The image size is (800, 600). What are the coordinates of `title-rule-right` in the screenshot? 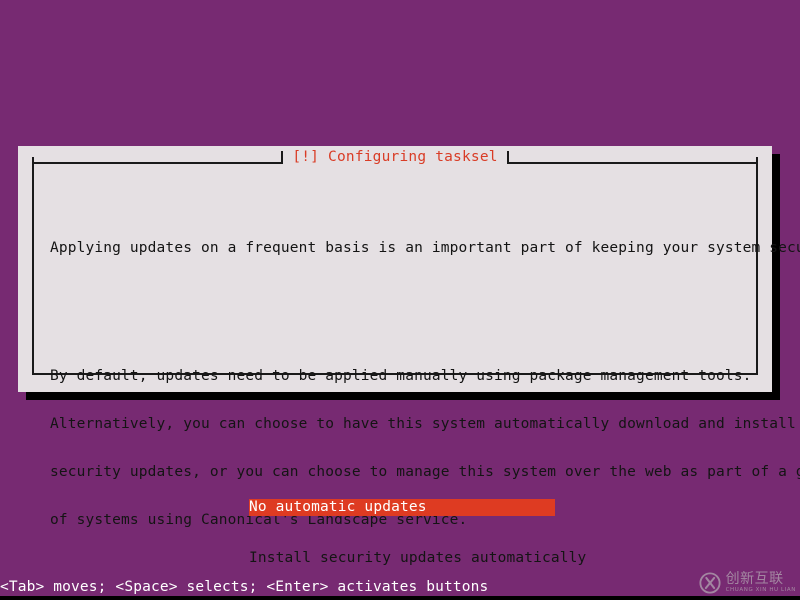 It's located at (632, 157).